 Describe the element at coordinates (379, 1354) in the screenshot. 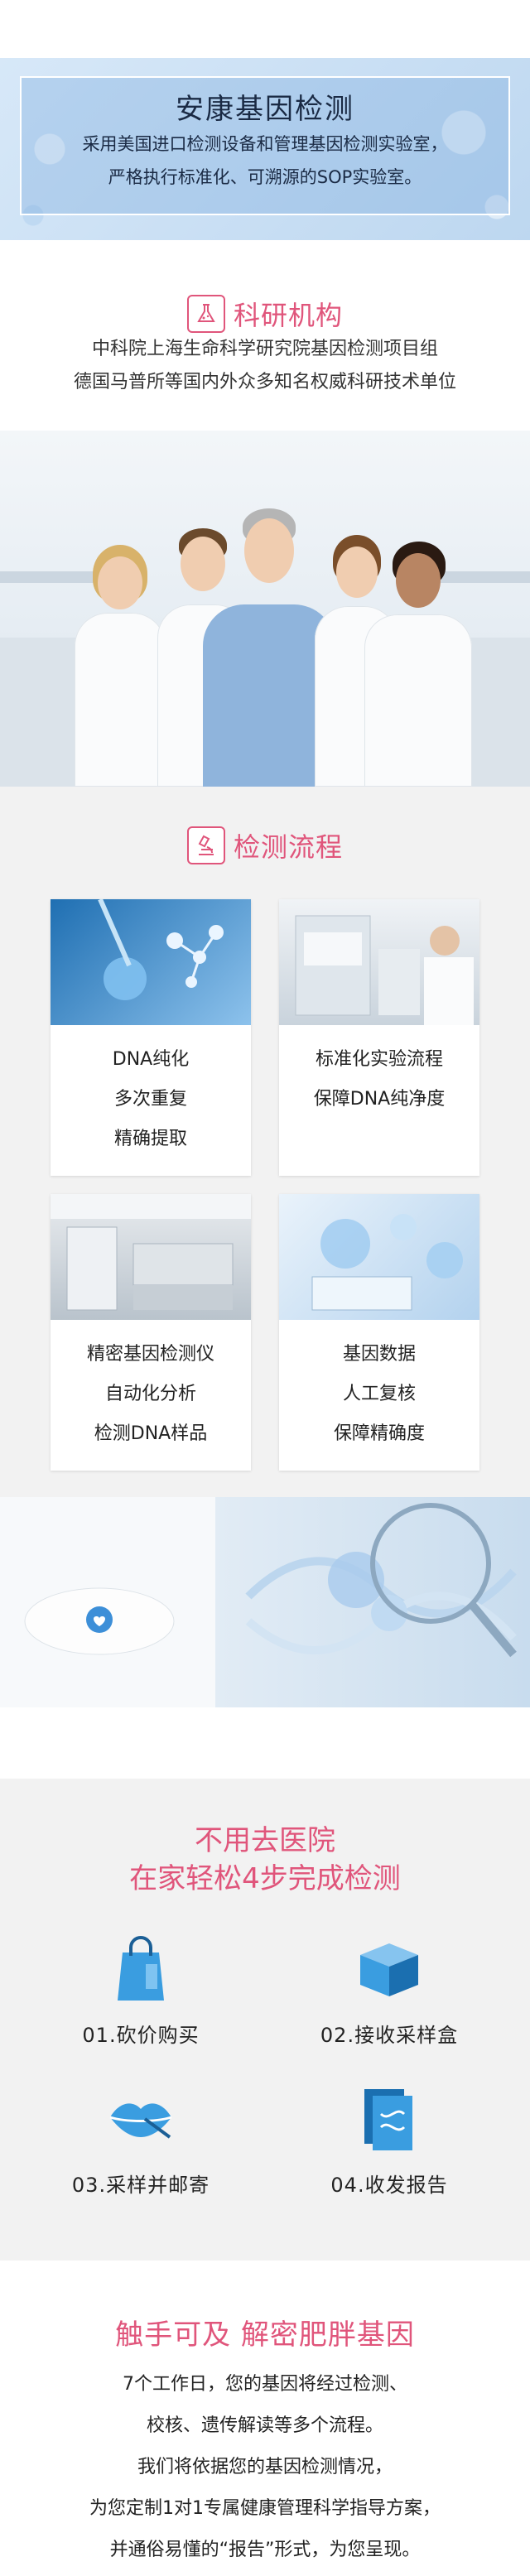

I see `card-line: 基因数据` at that location.